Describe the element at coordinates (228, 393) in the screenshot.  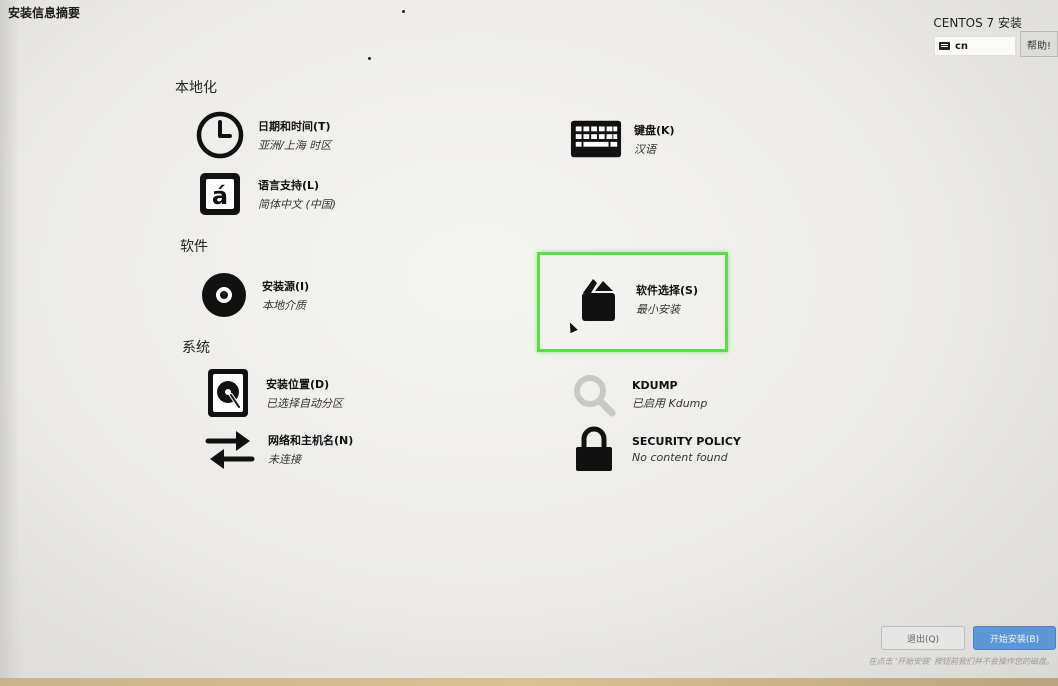
I see `hard-drive-icon` at that location.